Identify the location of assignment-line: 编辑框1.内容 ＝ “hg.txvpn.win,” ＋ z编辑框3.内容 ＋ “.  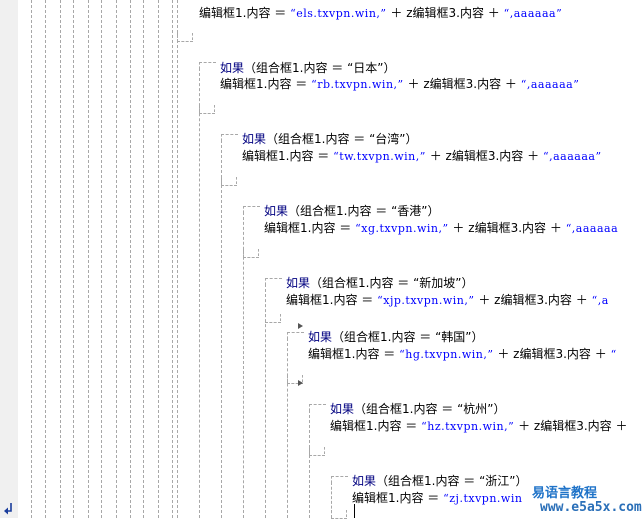
(462, 354).